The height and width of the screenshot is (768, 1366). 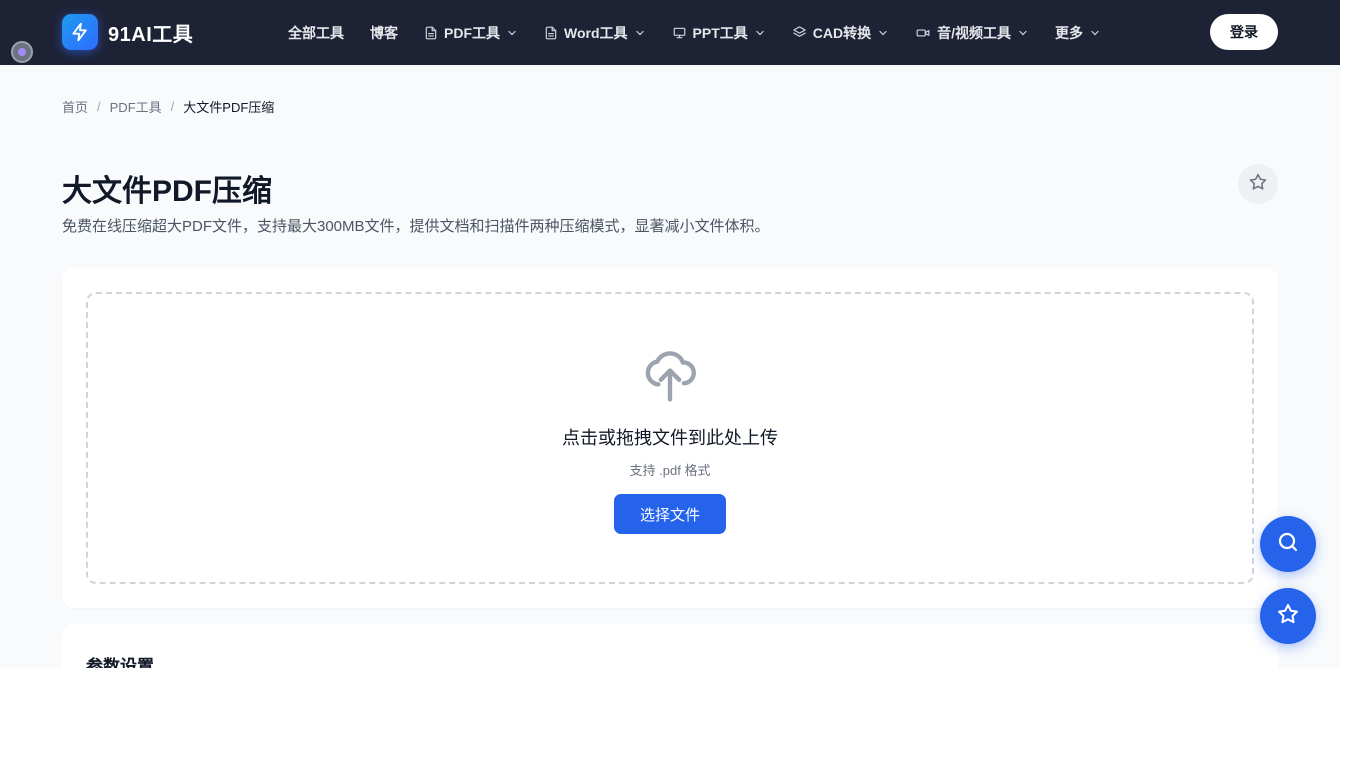 I want to click on nav-item-av-tools: 音/视频工具, so click(x=972, y=33).